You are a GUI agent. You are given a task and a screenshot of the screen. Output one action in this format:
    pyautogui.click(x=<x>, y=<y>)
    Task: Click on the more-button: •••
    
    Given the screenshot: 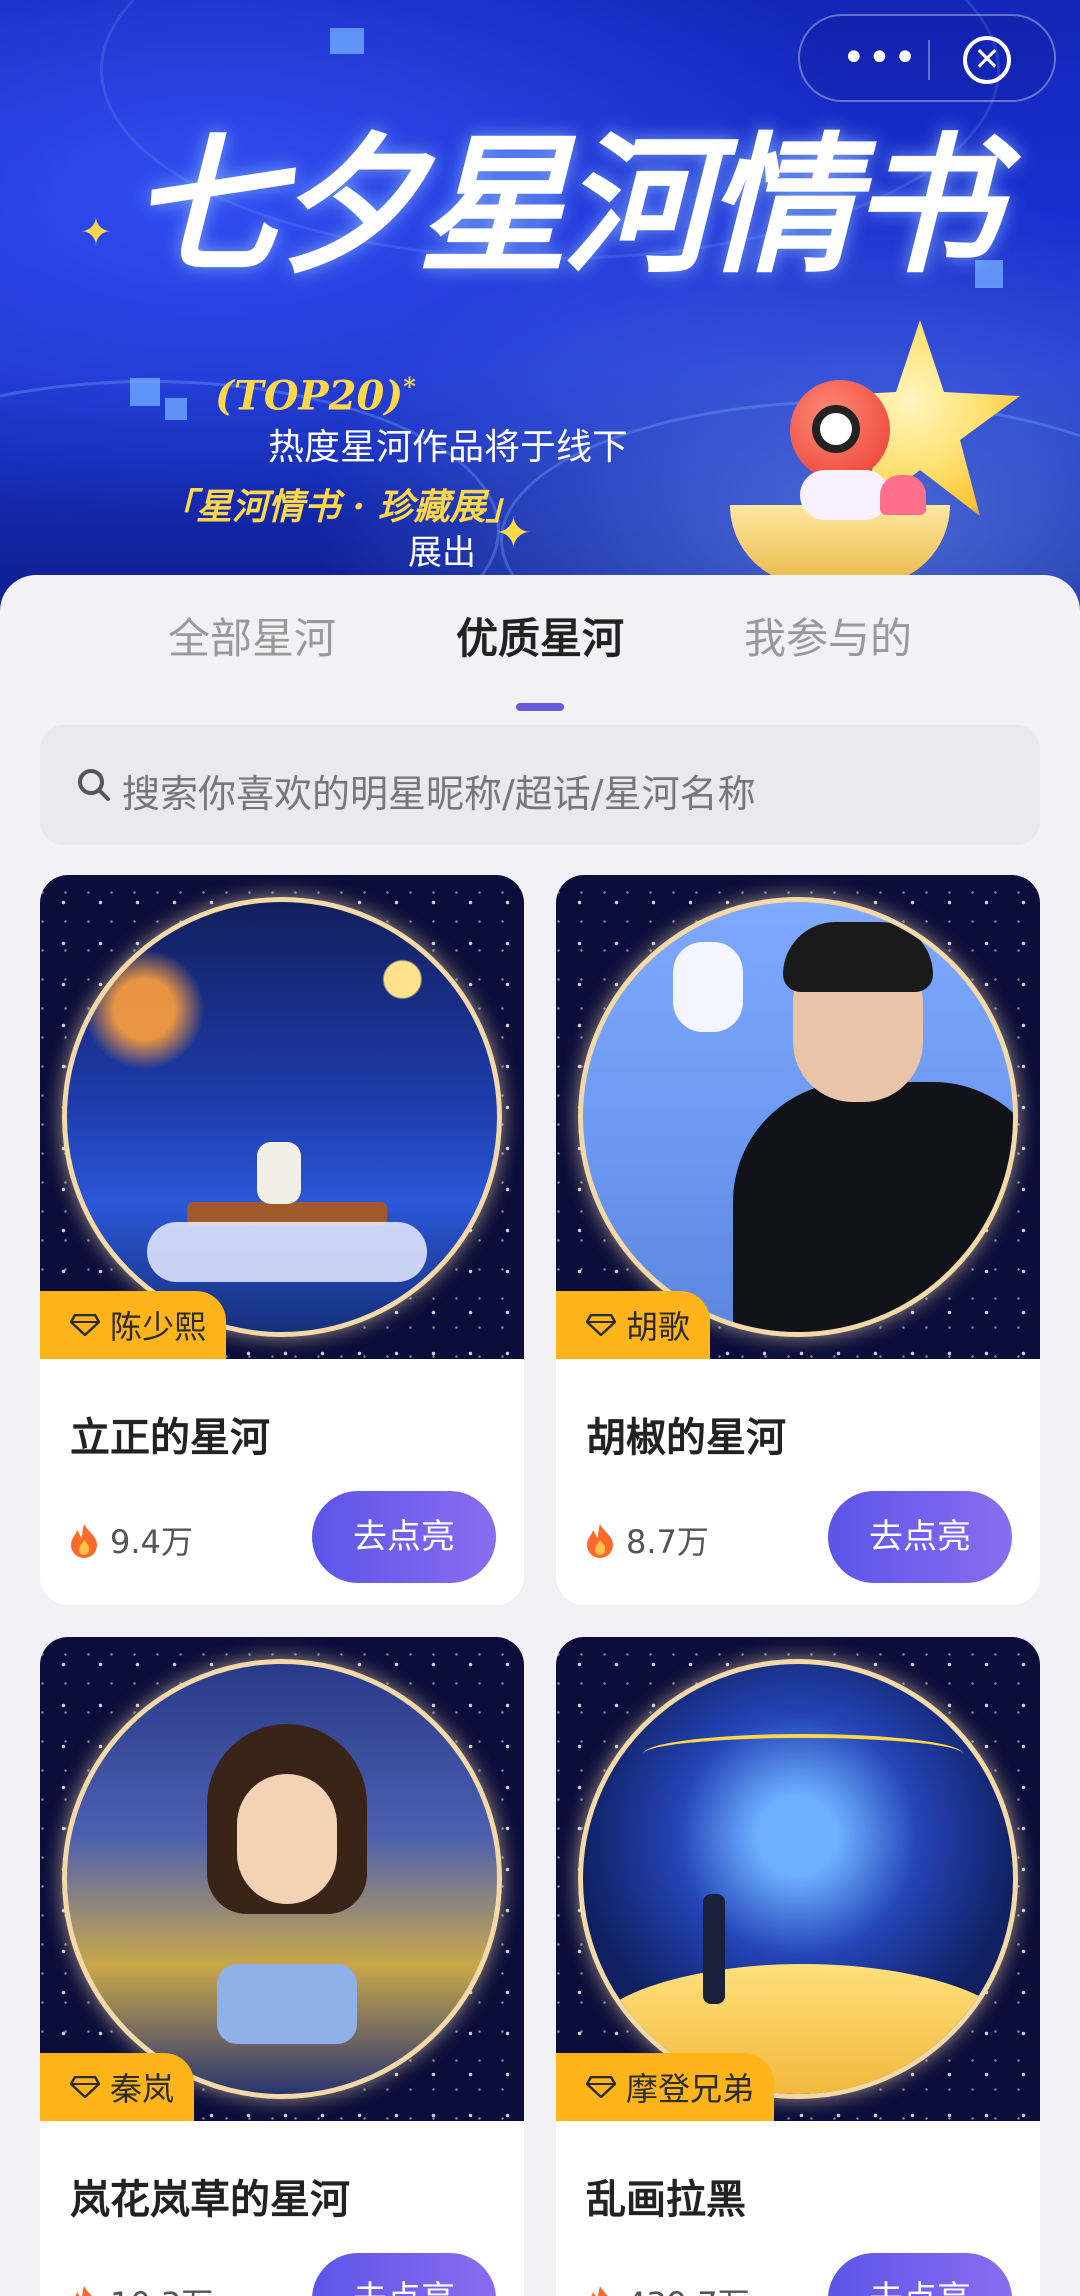 What is the action you would take?
    pyautogui.click(x=880, y=58)
    